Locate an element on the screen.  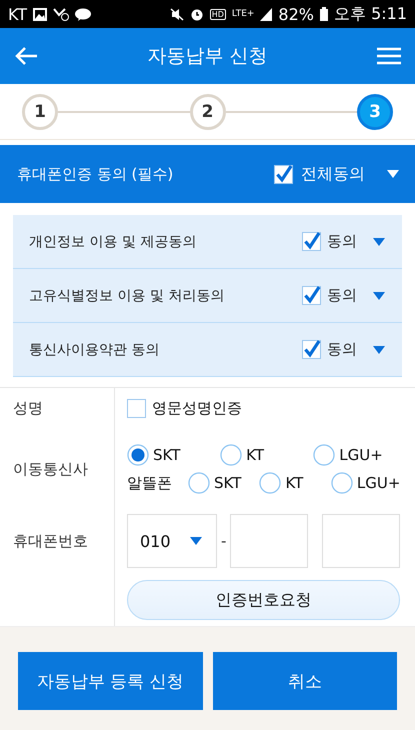
consent-label: 고유식별정보 이용 및 처리동의 is located at coordinates (127, 295).